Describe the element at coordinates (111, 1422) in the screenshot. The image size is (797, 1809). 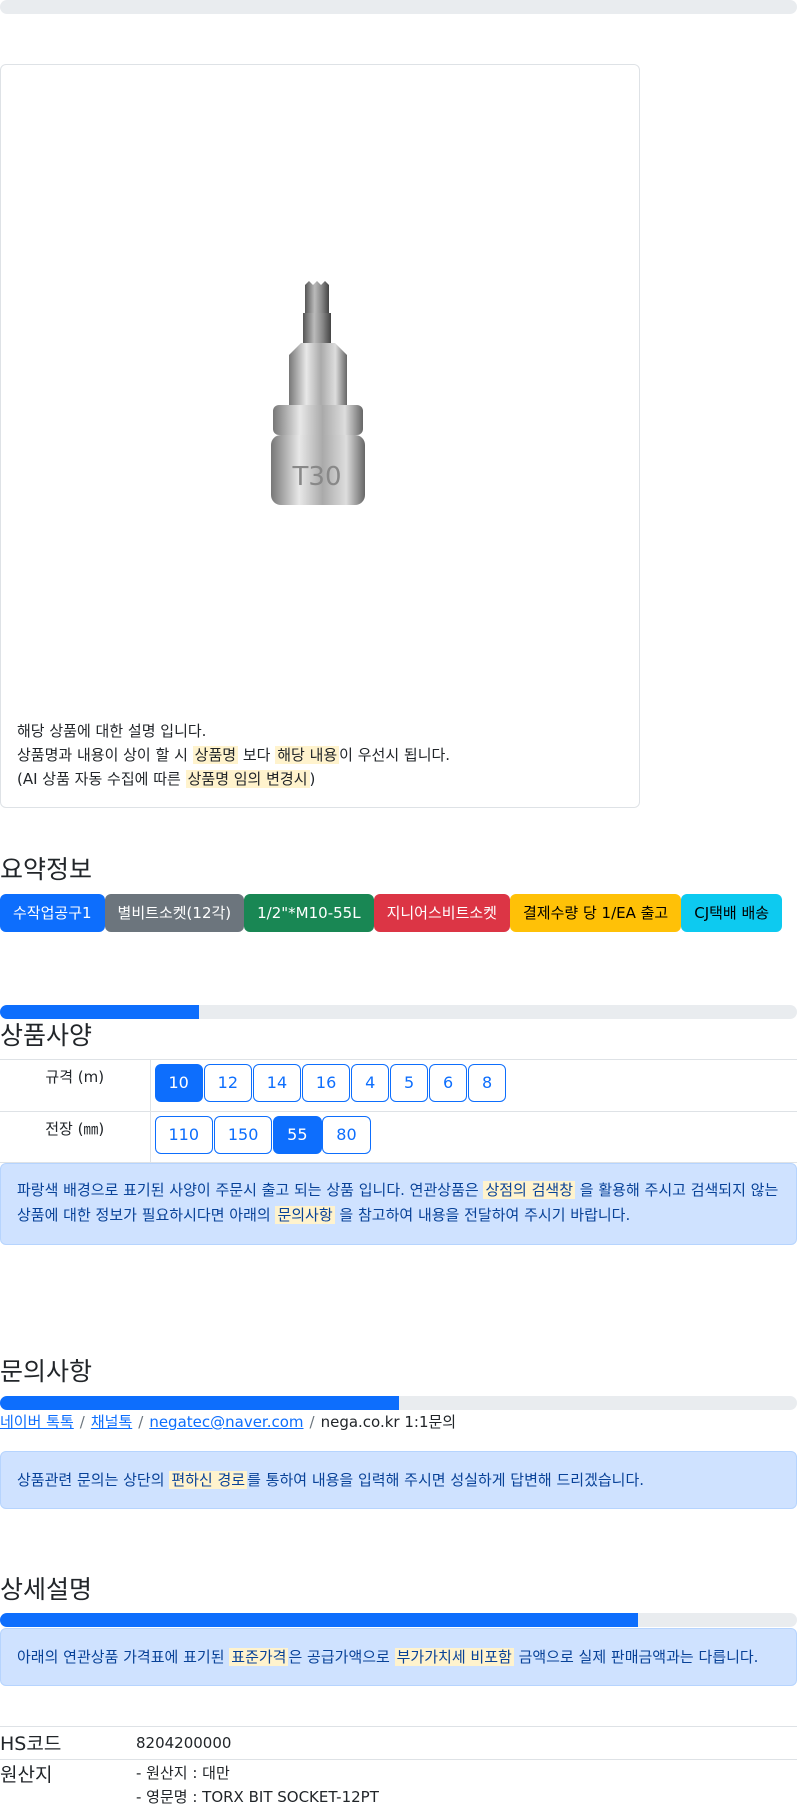
I see `channeltalk-link: 채널톡` at that location.